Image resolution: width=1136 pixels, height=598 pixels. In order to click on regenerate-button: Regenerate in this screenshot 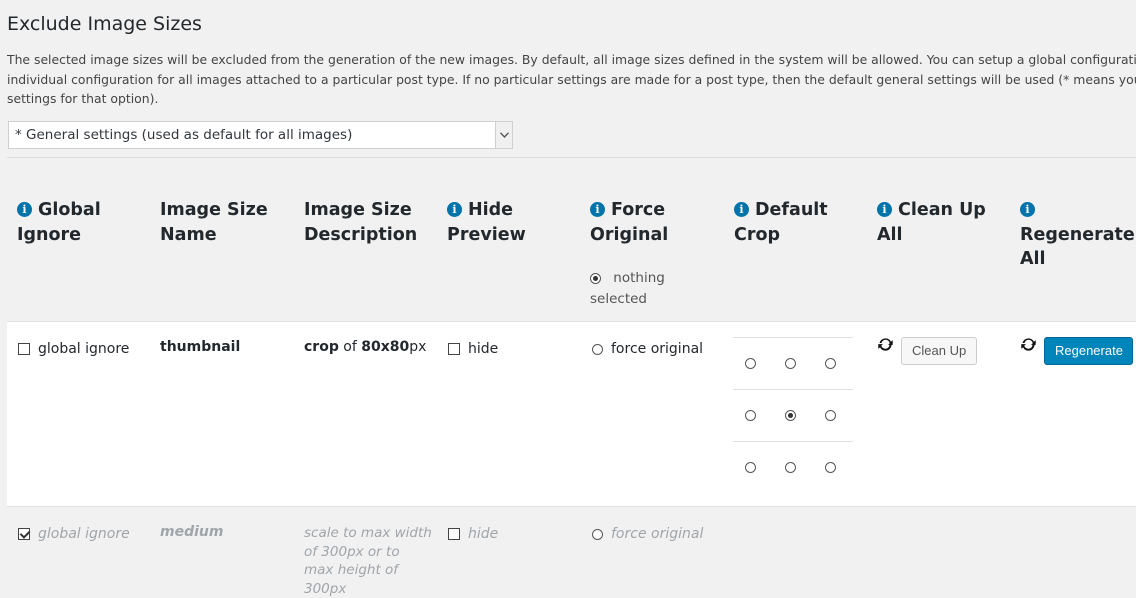, I will do `click(1088, 351)`.